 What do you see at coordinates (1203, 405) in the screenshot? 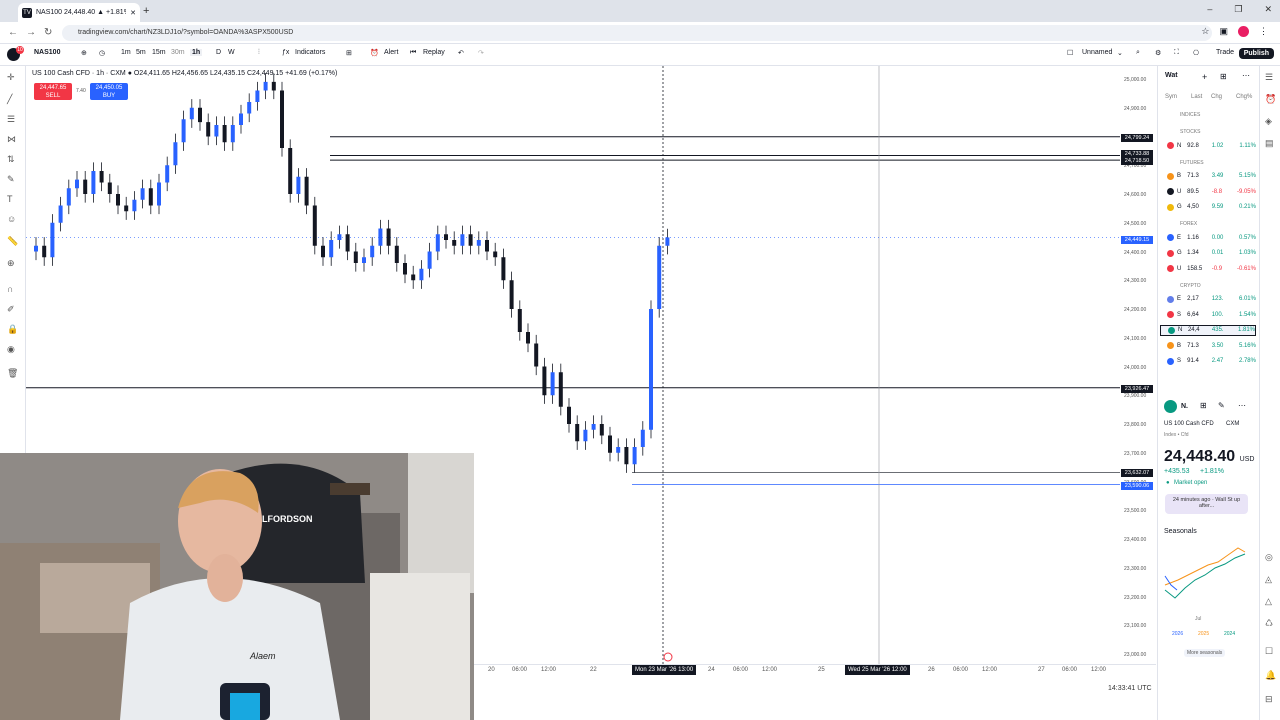
I see `details-grid-icon: ⊞` at bounding box center [1203, 405].